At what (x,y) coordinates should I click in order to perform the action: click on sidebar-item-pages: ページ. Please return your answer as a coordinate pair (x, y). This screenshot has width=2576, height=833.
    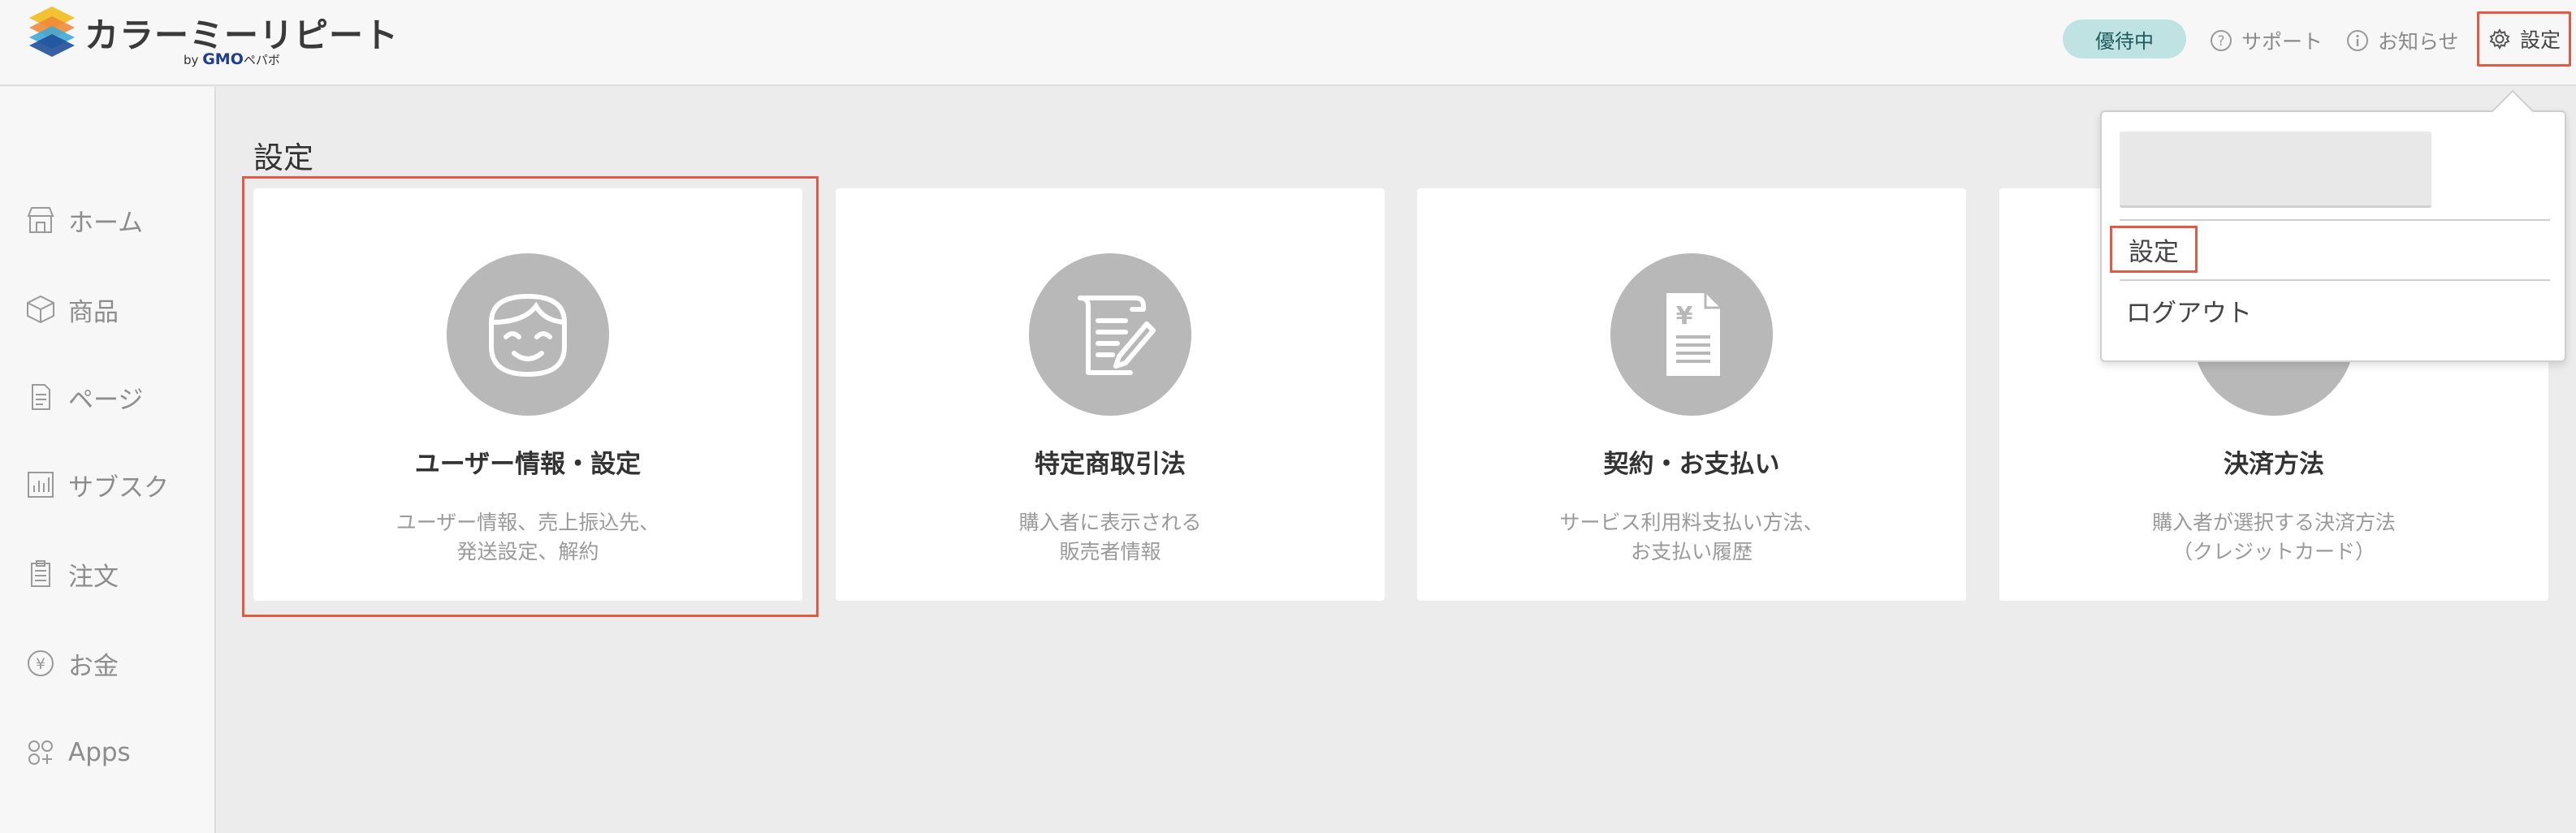
    Looking at the image, I should click on (84, 397).